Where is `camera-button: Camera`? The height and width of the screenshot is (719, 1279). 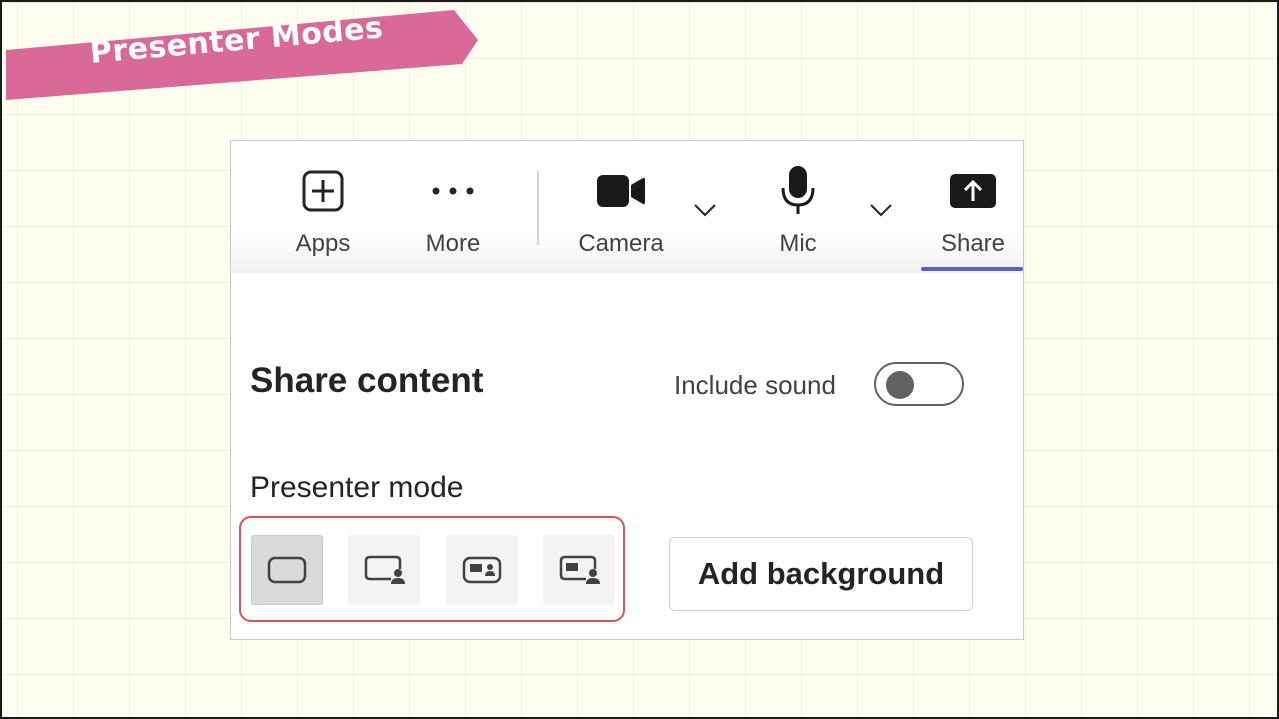
camera-button: Camera is located at coordinates (621, 212).